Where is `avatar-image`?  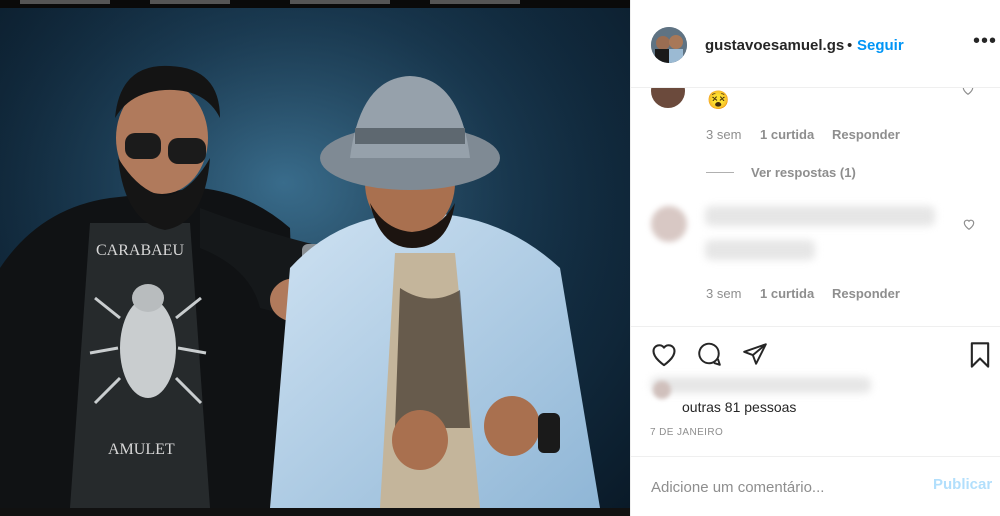 avatar-image is located at coordinates (669, 45).